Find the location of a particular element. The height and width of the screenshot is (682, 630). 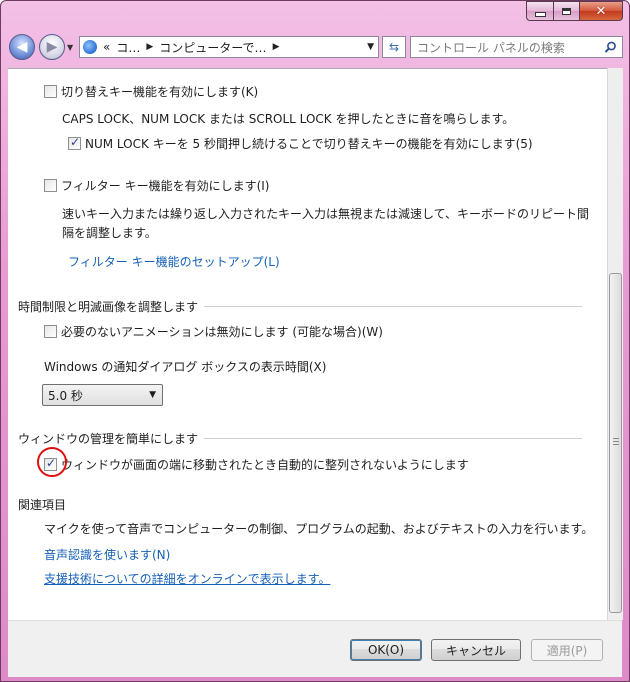

address-dropdown-icon: ▼ is located at coordinates (370, 47).